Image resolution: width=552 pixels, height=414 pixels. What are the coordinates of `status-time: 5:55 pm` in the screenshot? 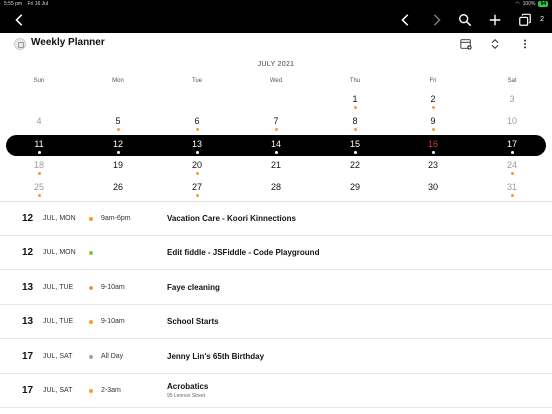 It's located at (13, 4).